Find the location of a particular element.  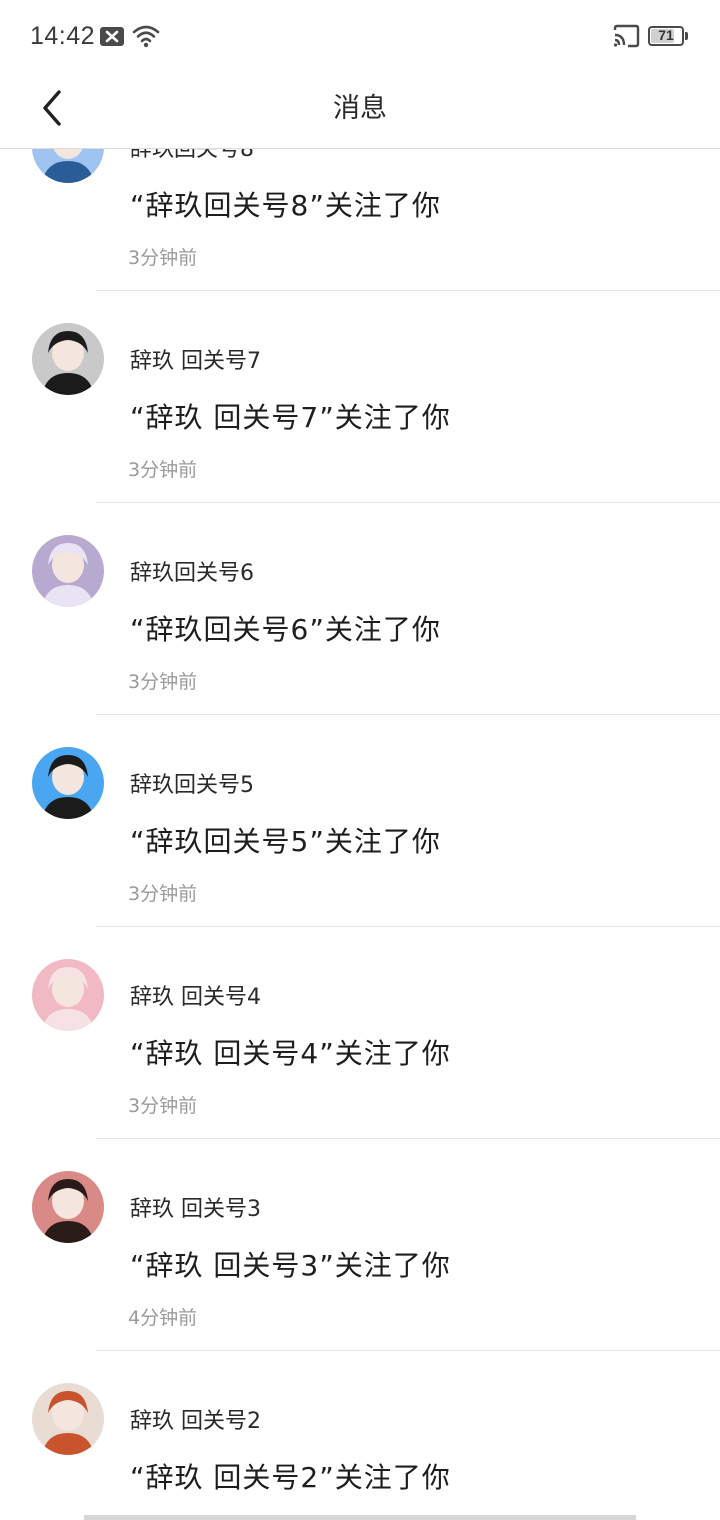

battery-level: 71 is located at coordinates (666, 35).